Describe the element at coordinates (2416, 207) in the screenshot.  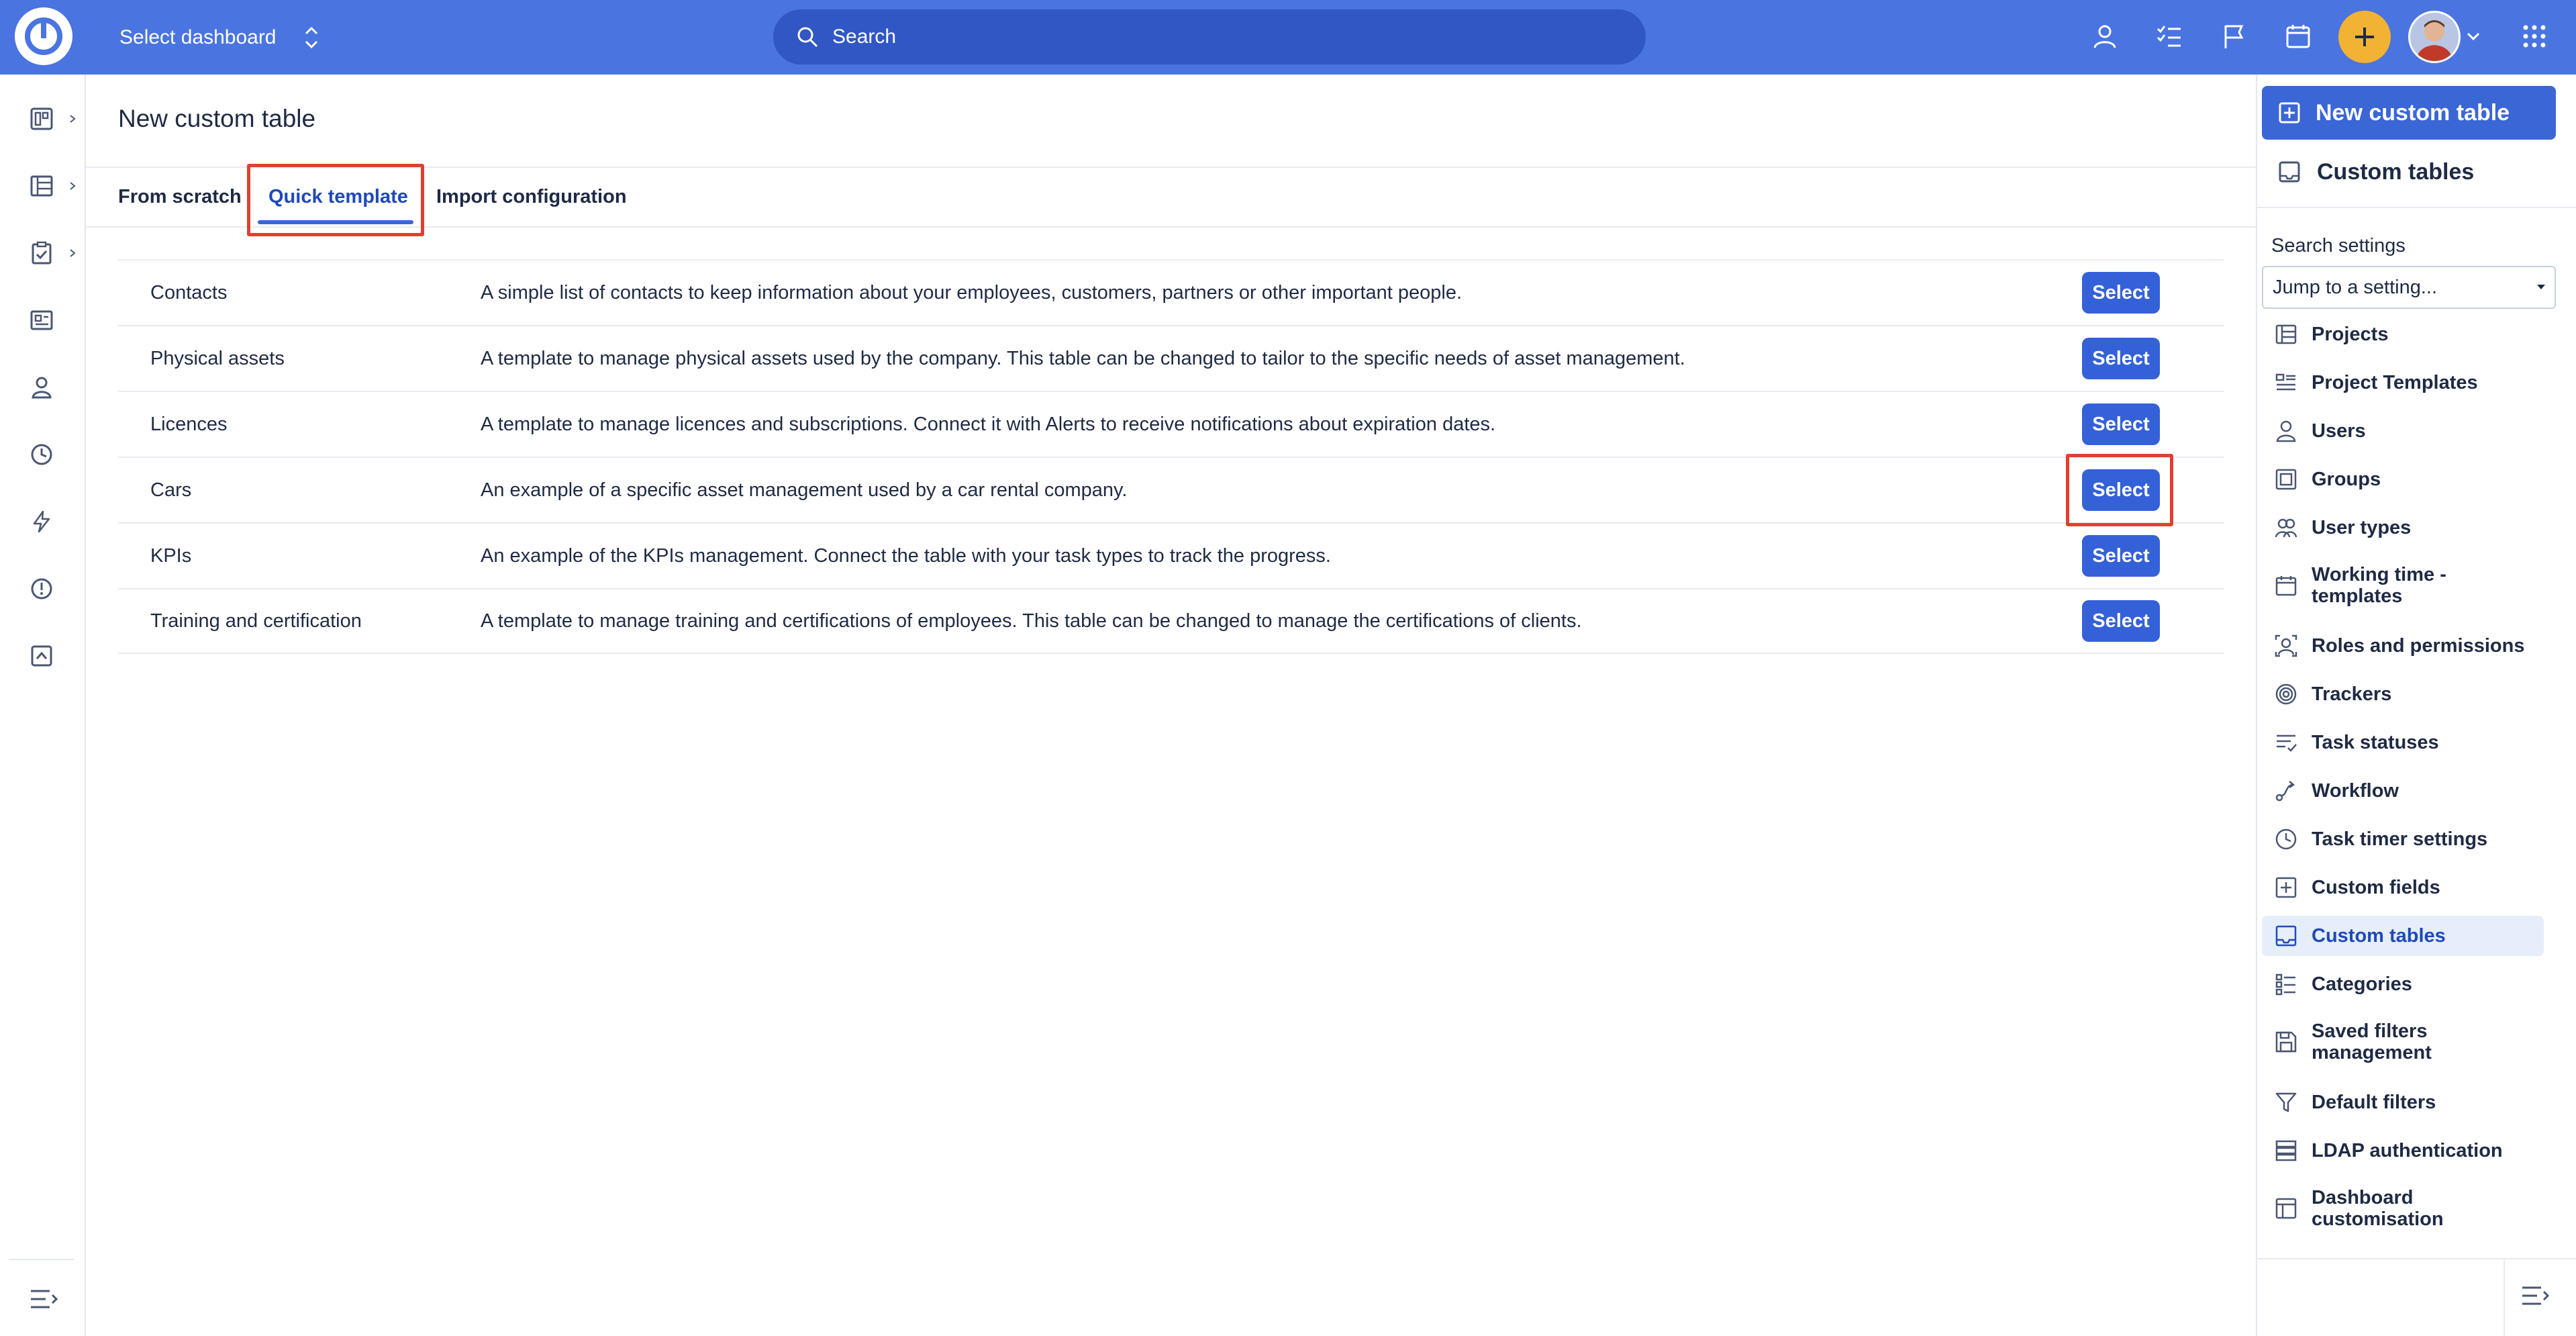
I see `sidebar-divider` at that location.